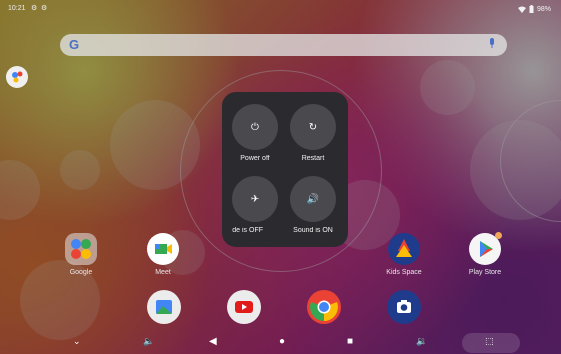 The height and width of the screenshot is (354, 561). Describe the element at coordinates (485, 272) in the screenshot. I see `app-label: Play Store` at that location.